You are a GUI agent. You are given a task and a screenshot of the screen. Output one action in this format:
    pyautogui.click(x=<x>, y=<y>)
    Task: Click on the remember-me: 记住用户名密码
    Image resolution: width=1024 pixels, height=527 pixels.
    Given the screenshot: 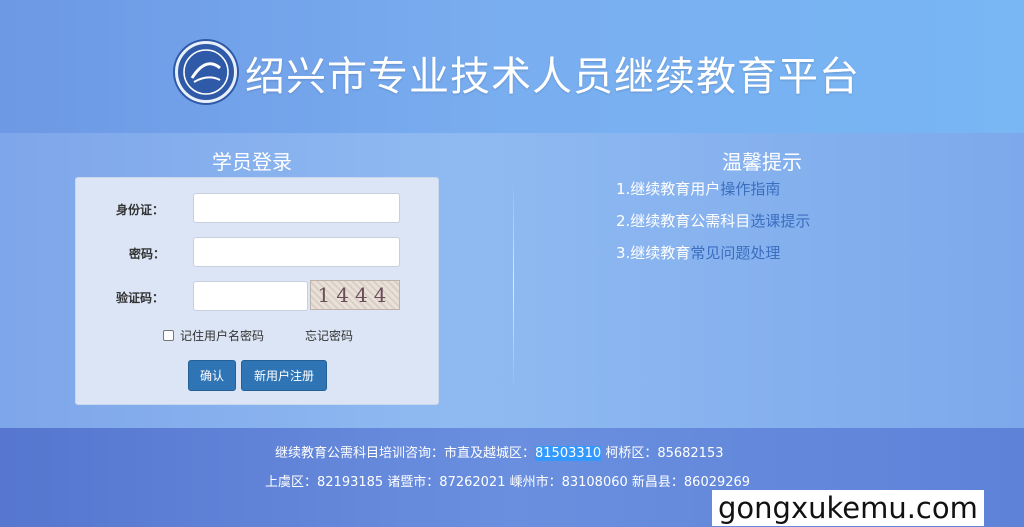 What is the action you would take?
    pyautogui.click(x=213, y=335)
    